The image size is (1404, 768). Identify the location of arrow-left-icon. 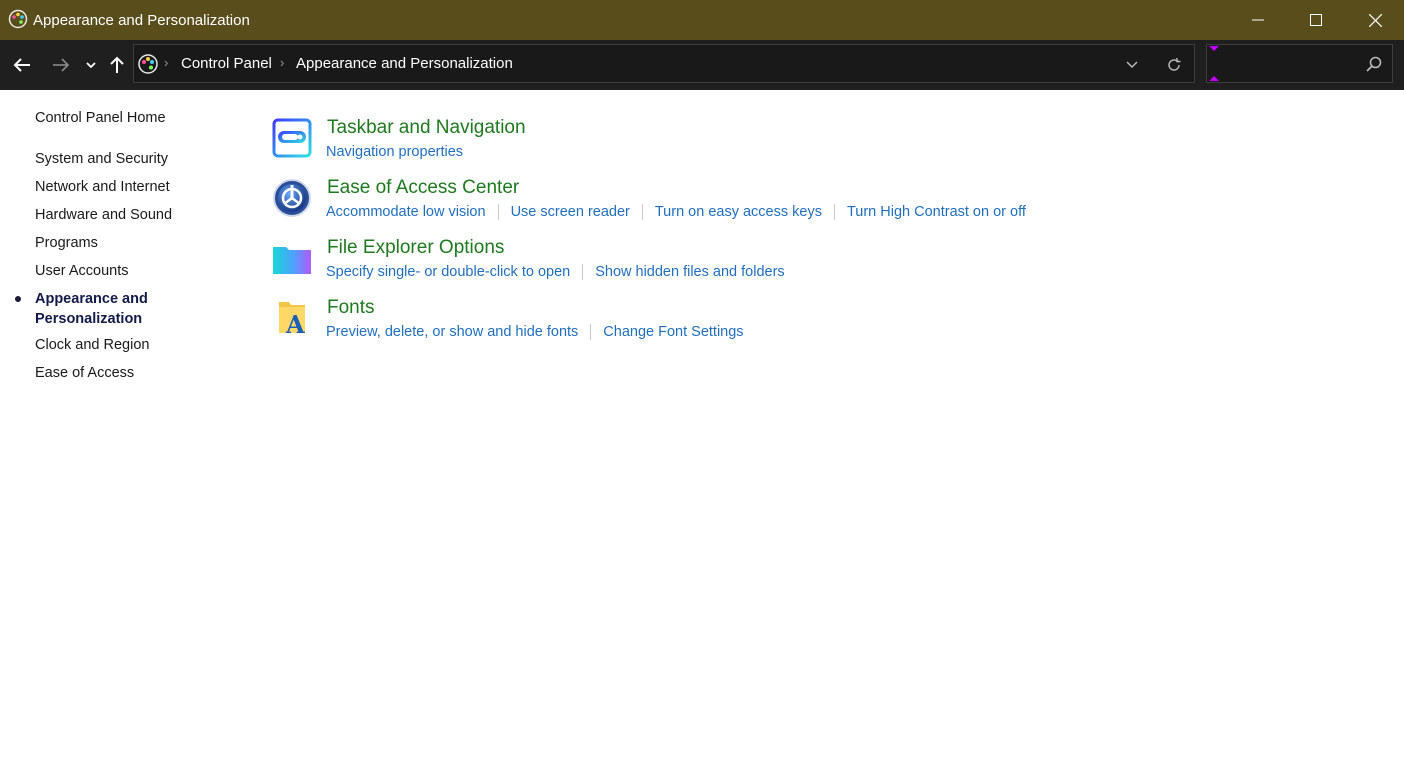
(21, 65).